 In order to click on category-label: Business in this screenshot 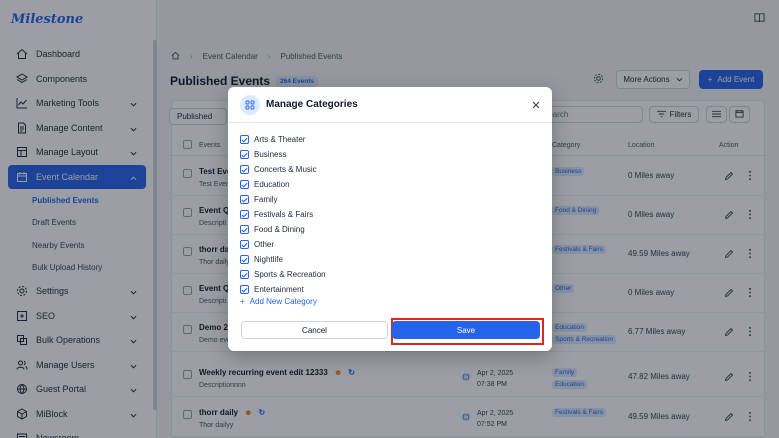, I will do `click(270, 154)`.